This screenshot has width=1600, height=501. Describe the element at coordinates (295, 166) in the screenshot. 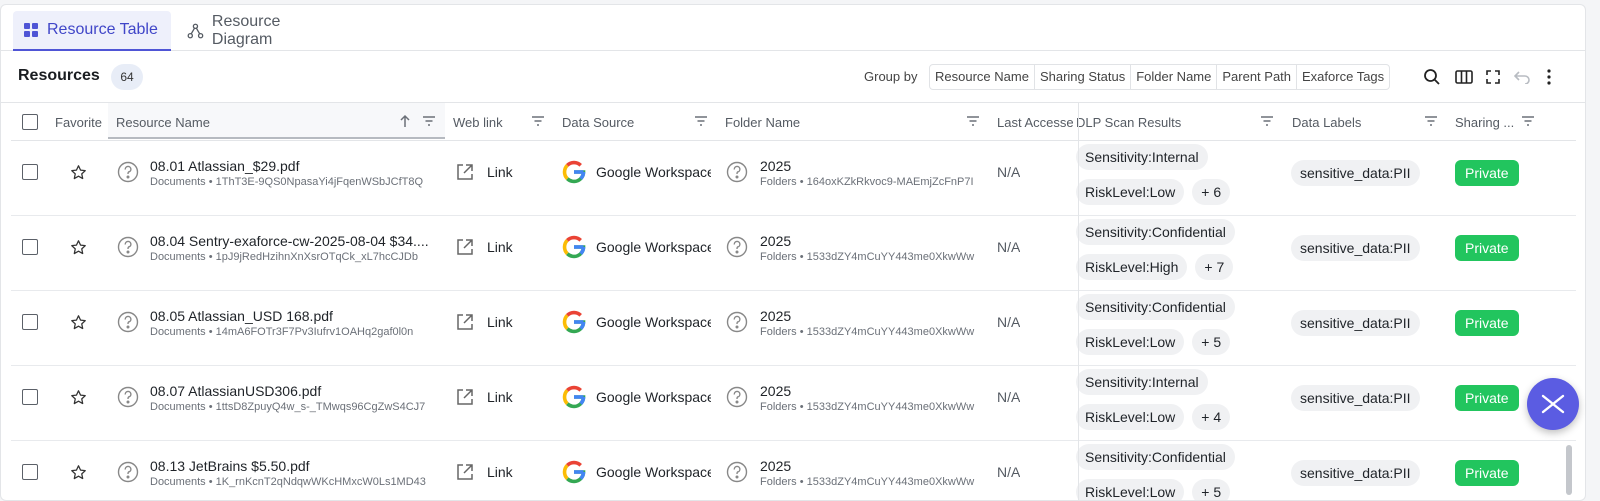

I see `resource-name: 08.01 Atlassian_$29.pdf` at that location.